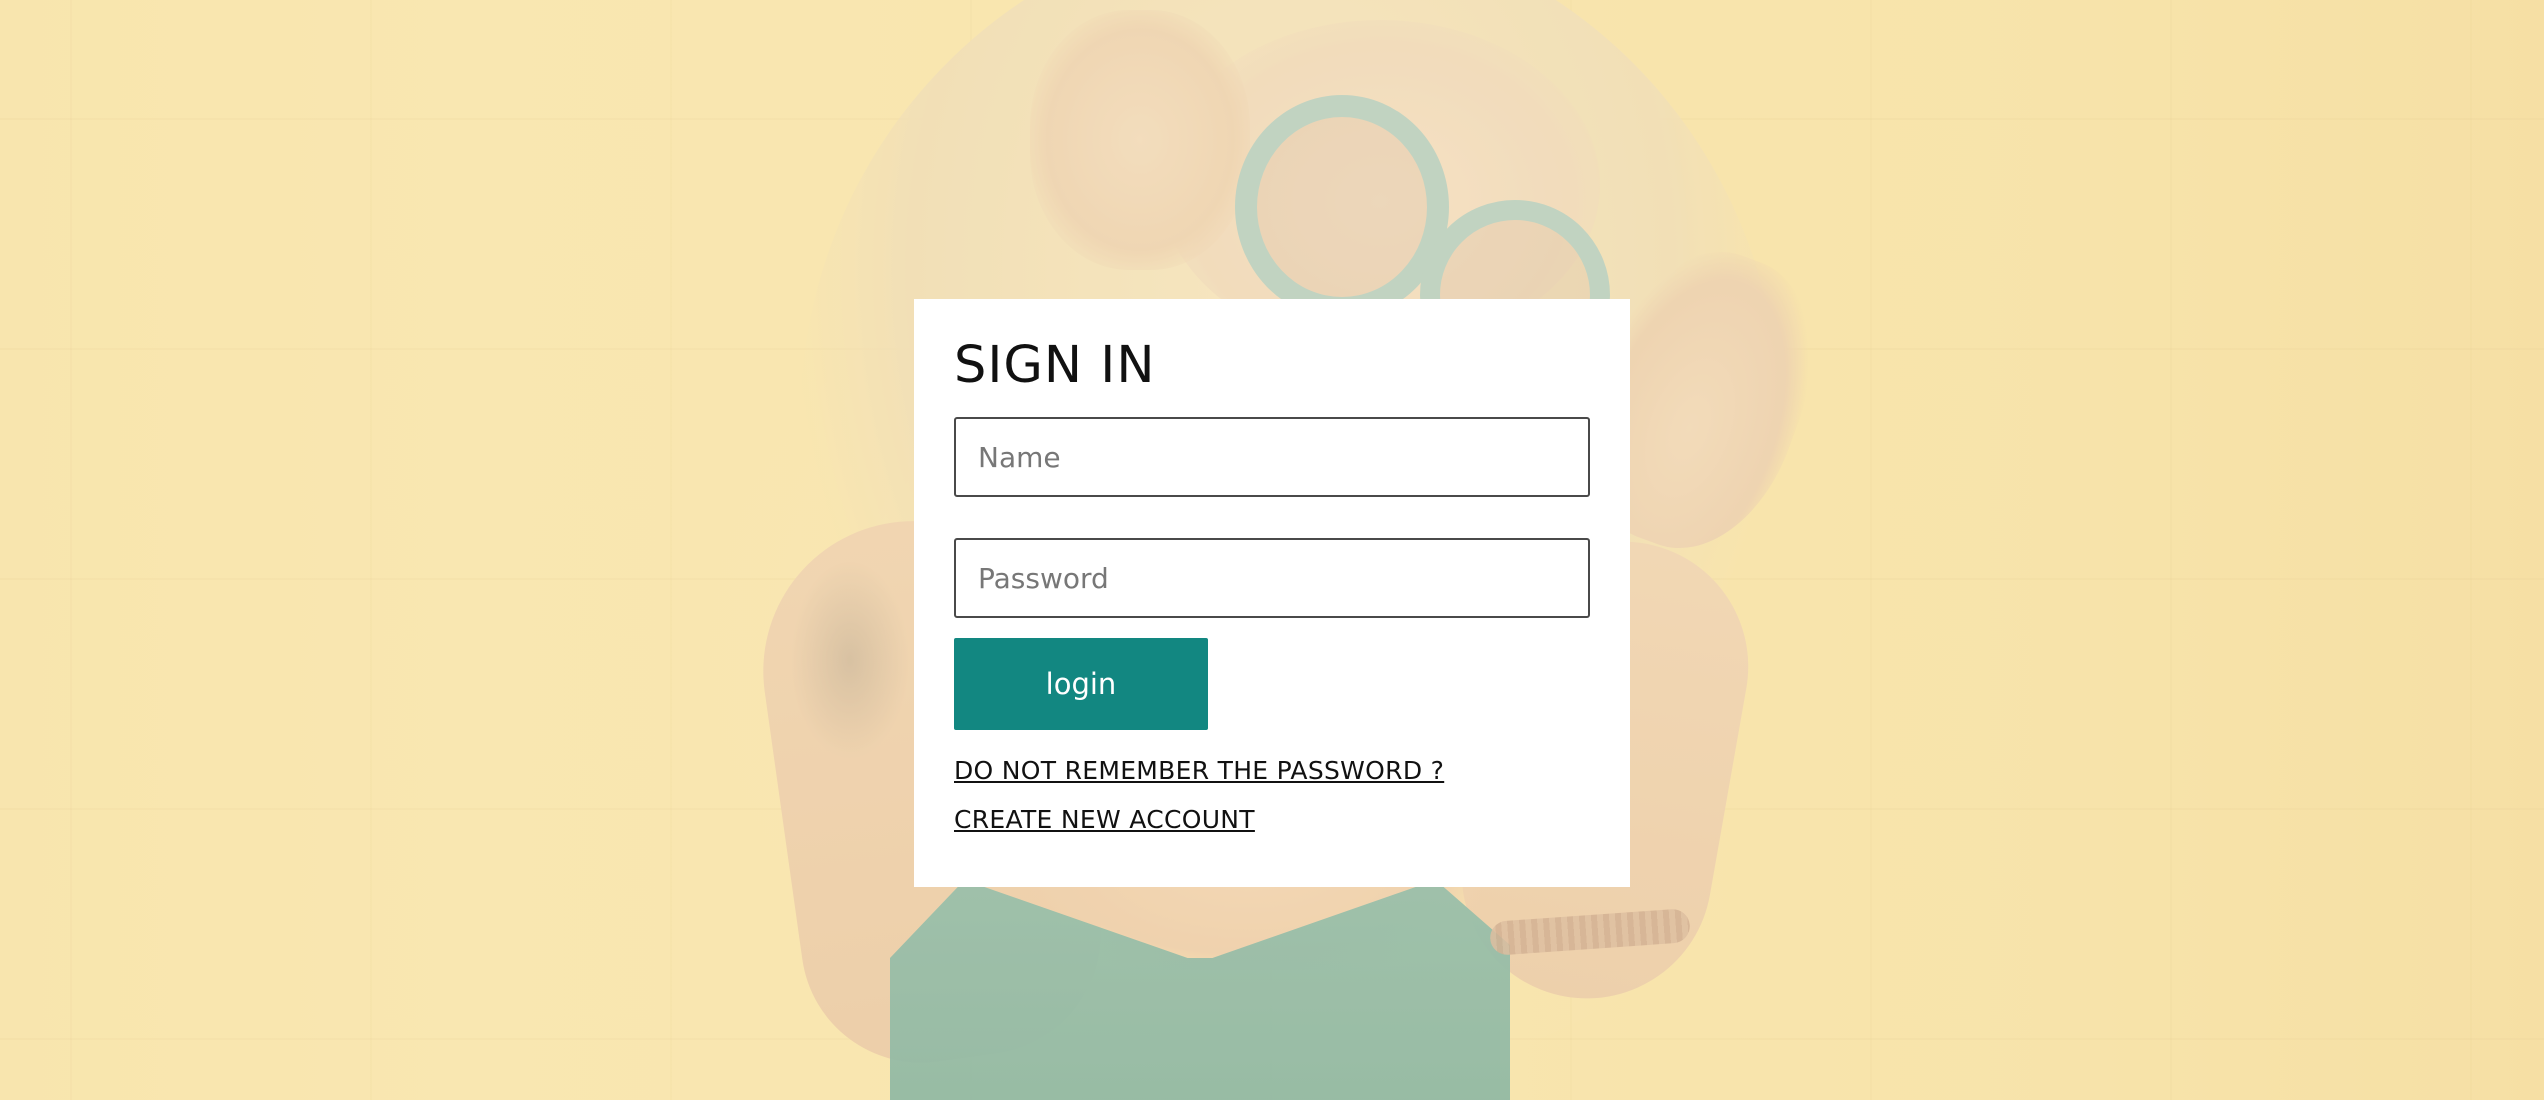 This screenshot has width=2544, height=1100. I want to click on name-input, so click(1272, 457).